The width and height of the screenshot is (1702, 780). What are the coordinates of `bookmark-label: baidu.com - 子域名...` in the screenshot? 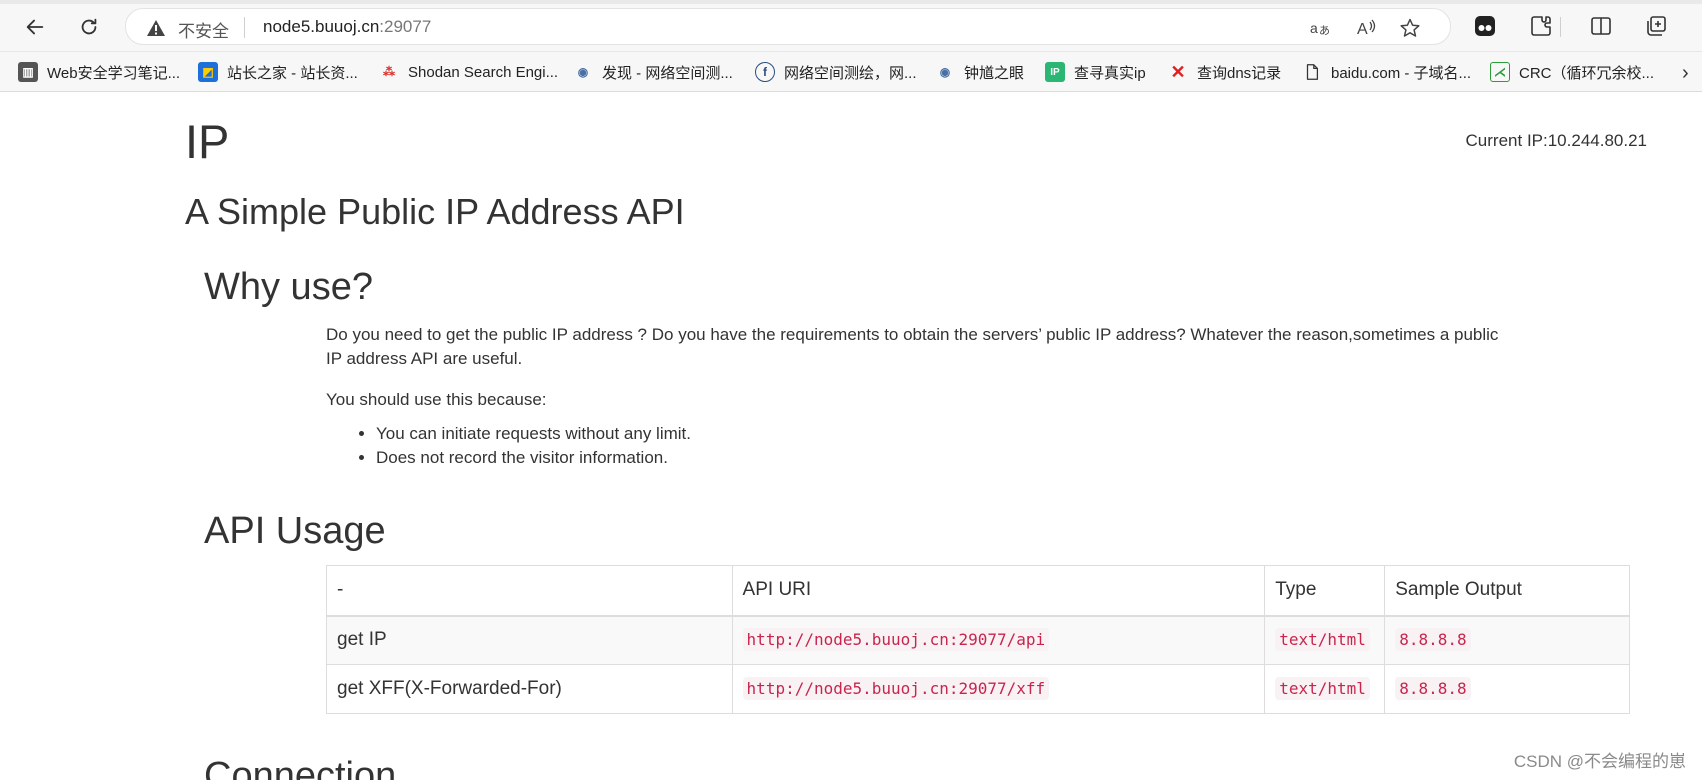 It's located at (1401, 73).